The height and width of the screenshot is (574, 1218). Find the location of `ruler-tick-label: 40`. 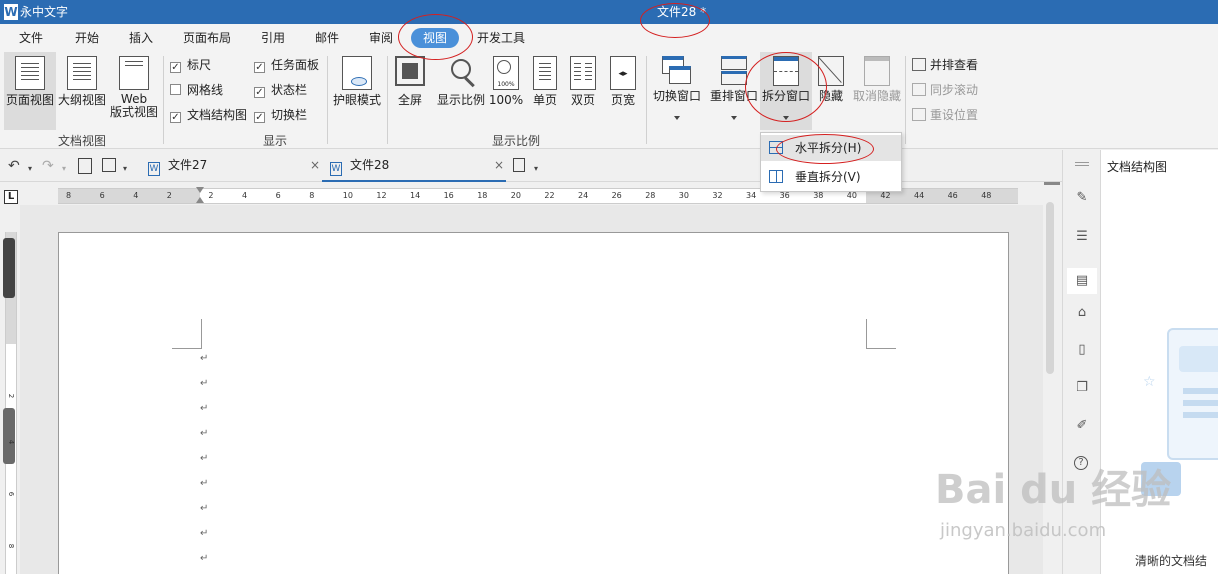

ruler-tick-label: 40 is located at coordinates (851, 195).